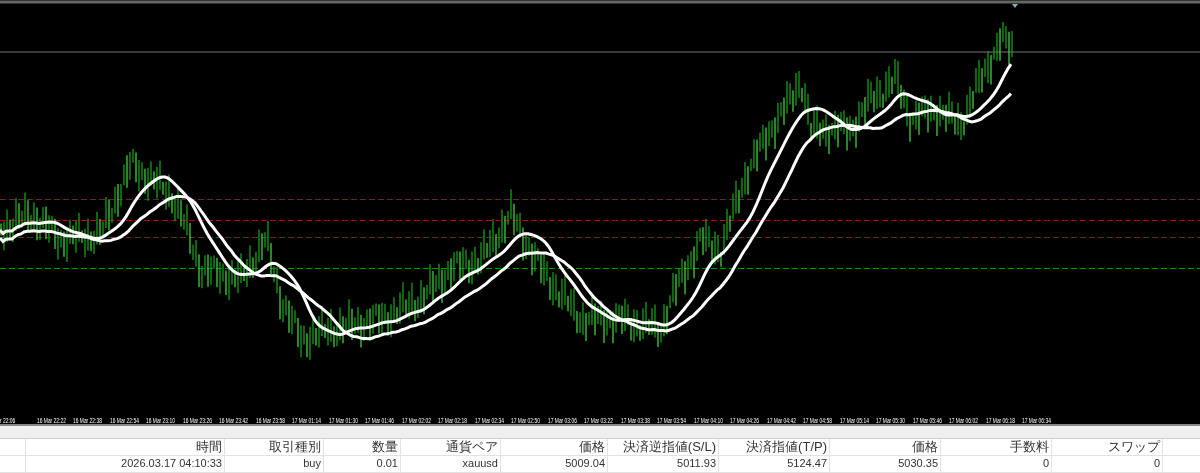 The image size is (1200, 473). I want to click on table-cell: 5011.93, so click(663, 464).